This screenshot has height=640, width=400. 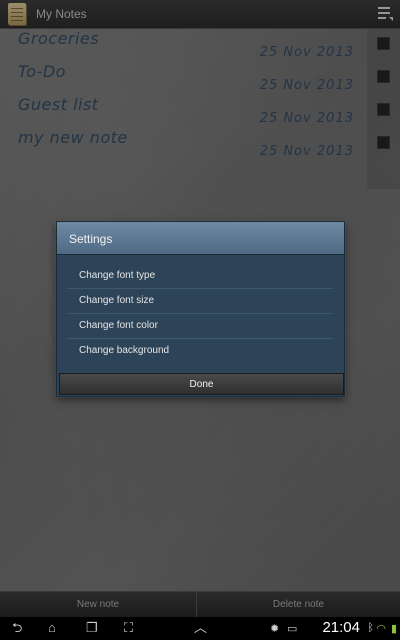 What do you see at coordinates (117, 275) in the screenshot?
I see `option-label: Change font type` at bounding box center [117, 275].